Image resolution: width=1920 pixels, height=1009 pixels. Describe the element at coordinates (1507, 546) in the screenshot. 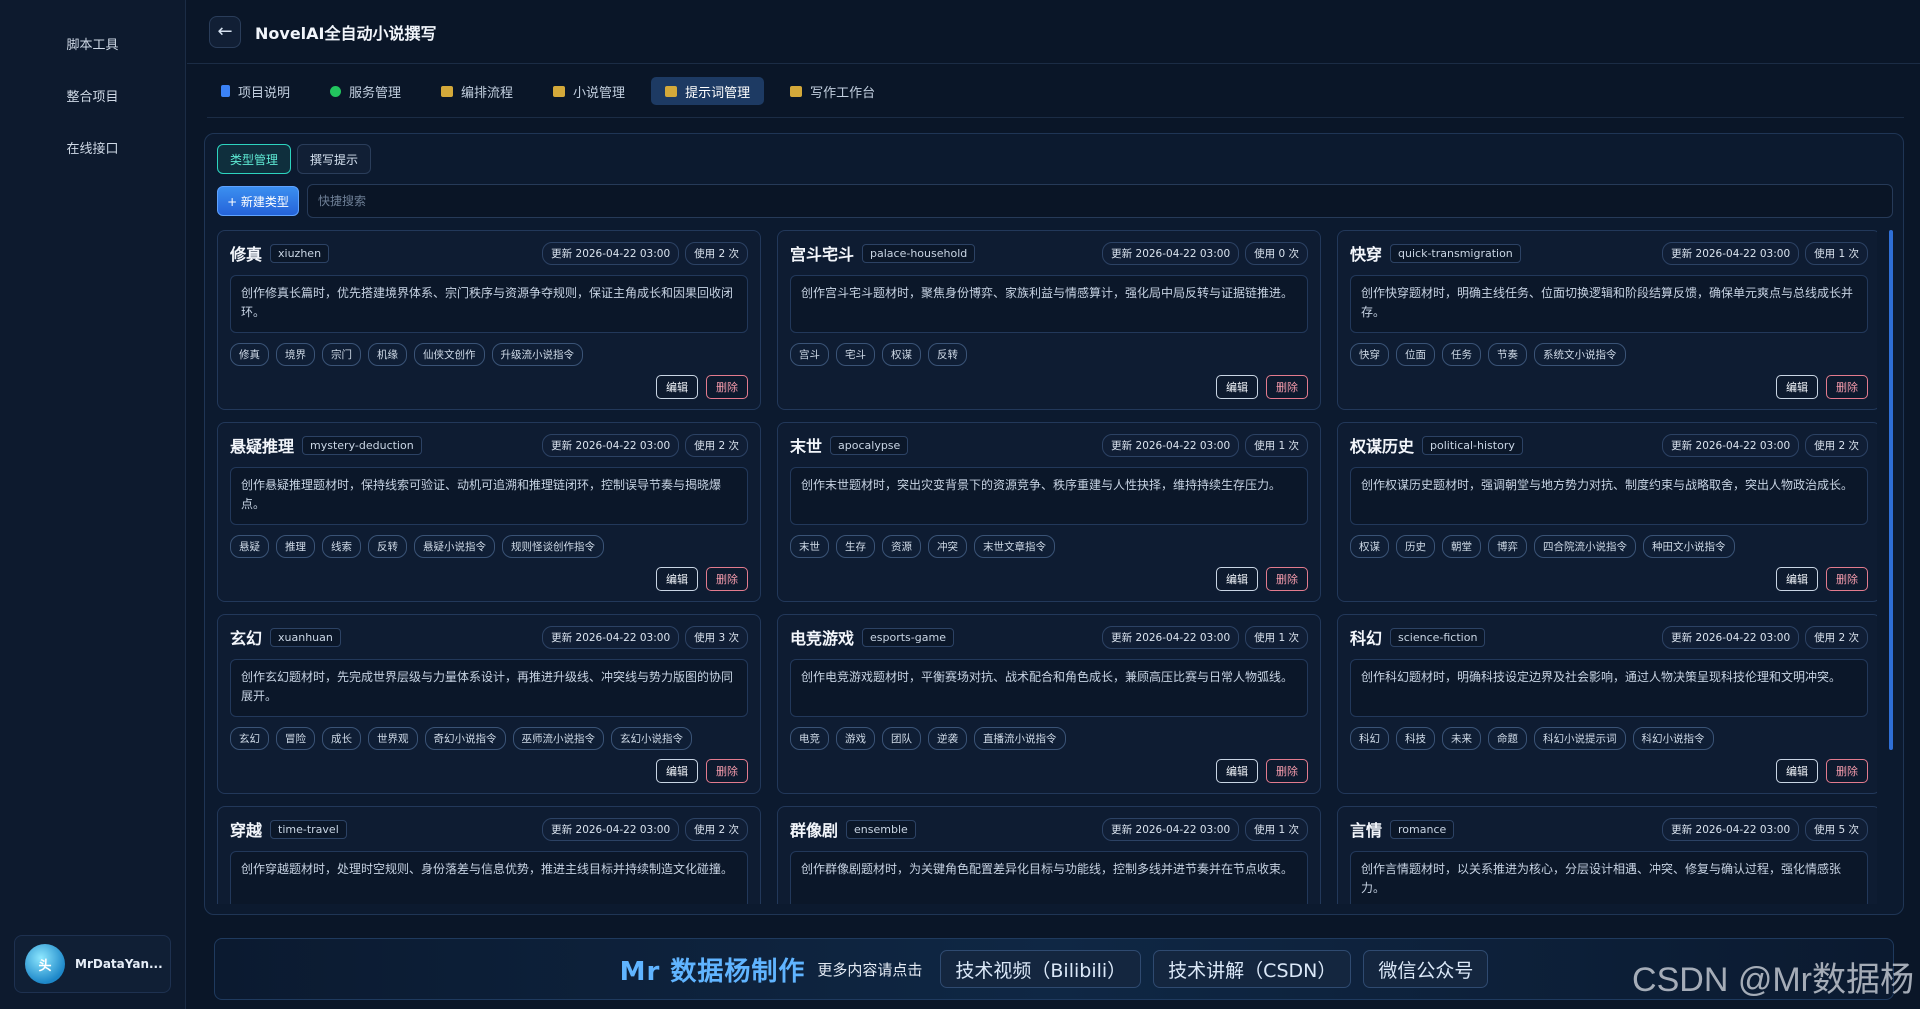

I see `tag: 博弈` at that location.